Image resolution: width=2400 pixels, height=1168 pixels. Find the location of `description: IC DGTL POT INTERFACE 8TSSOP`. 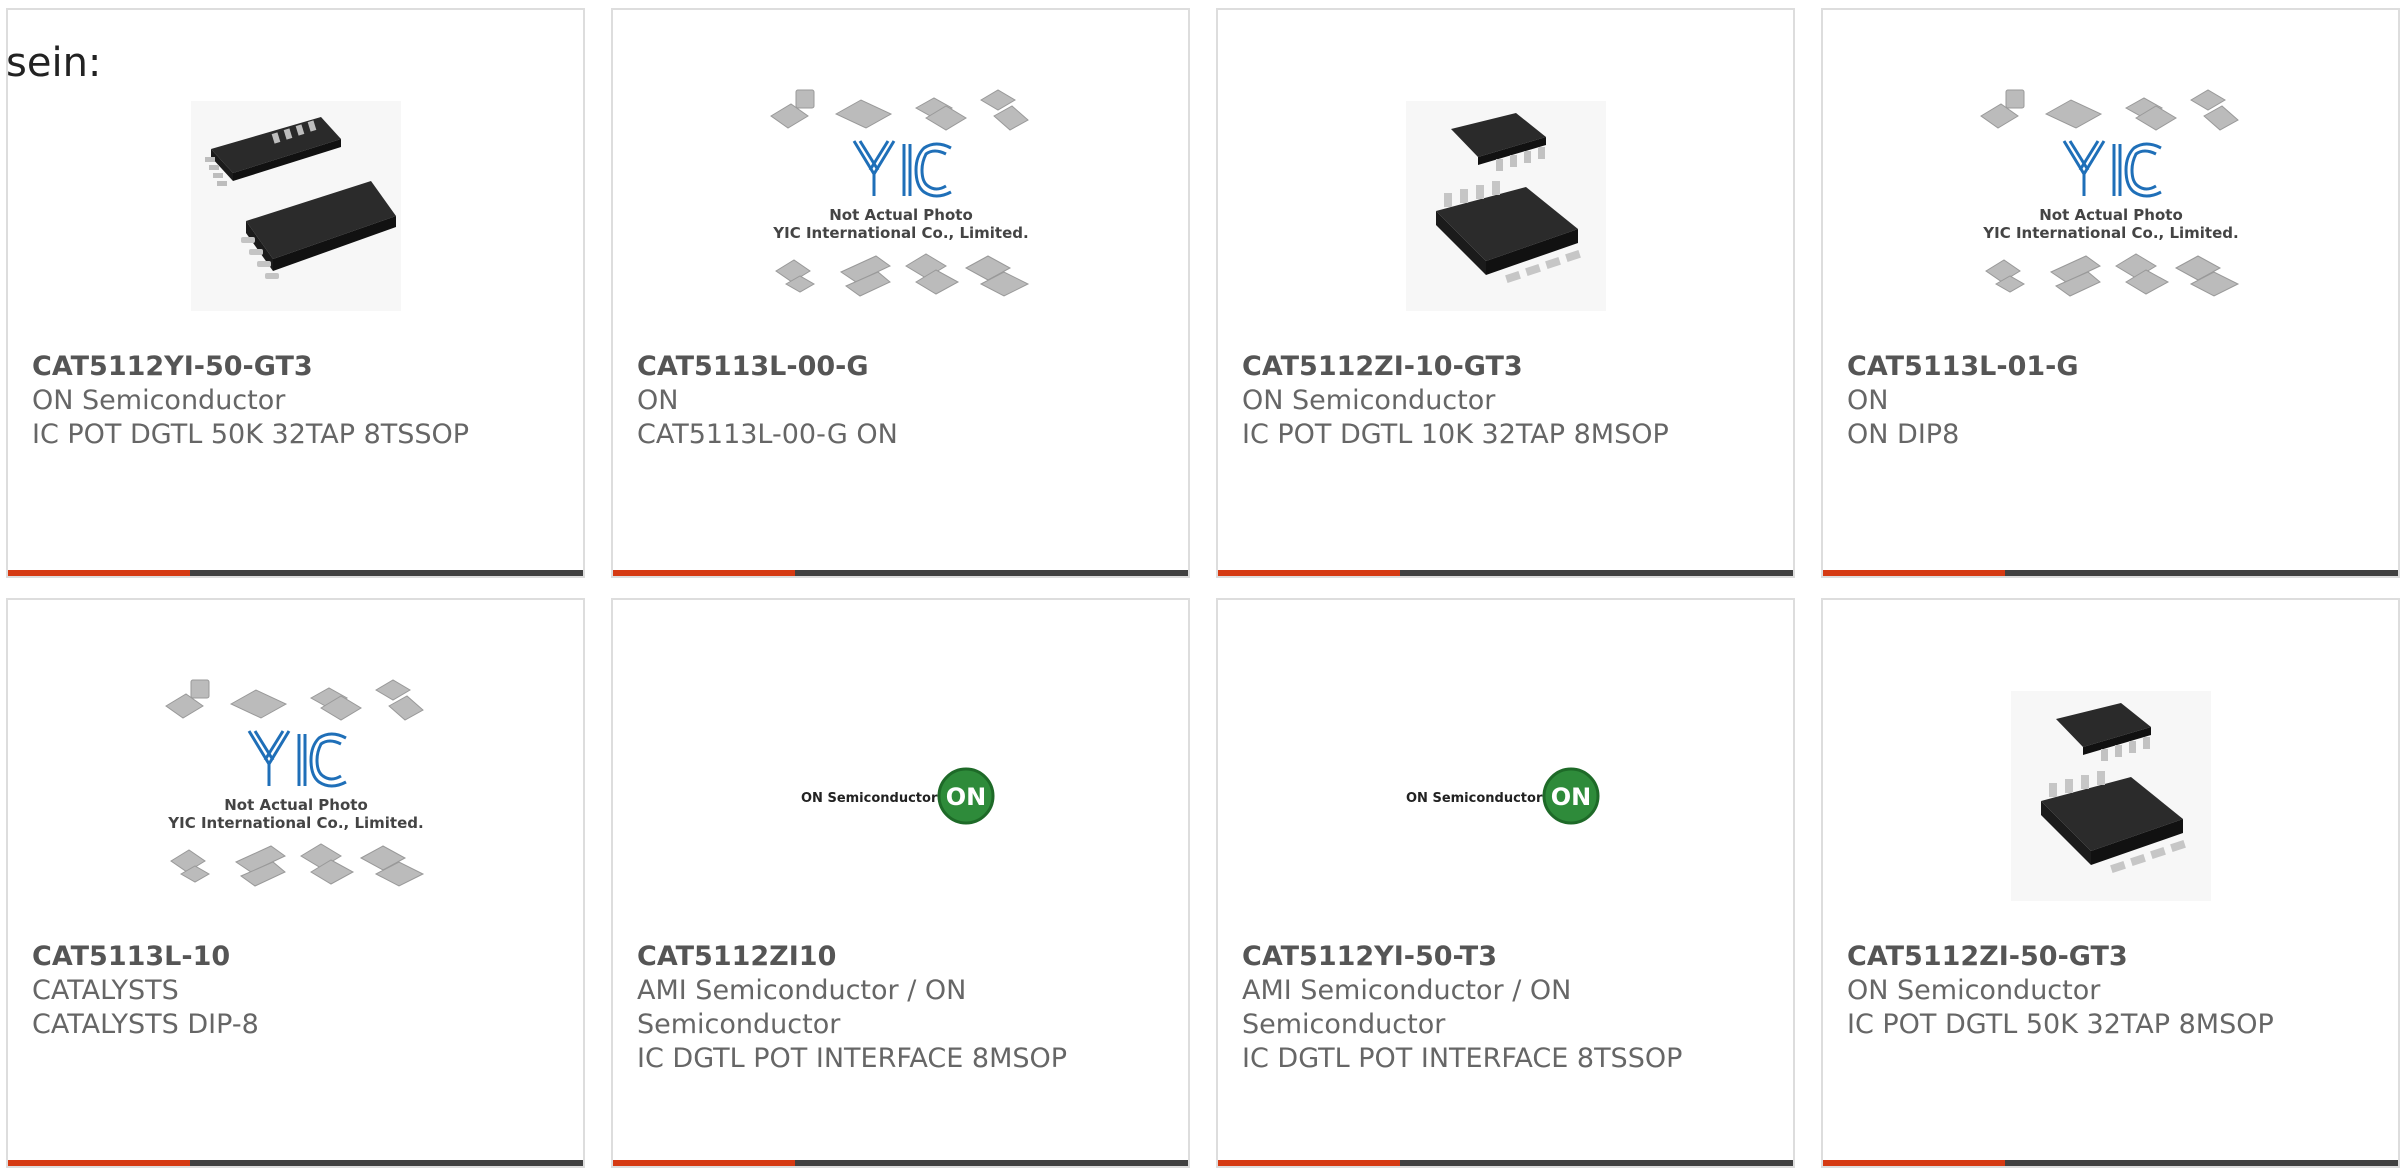

description: IC DGTL POT INTERFACE 8TSSOP is located at coordinates (1462, 1058).